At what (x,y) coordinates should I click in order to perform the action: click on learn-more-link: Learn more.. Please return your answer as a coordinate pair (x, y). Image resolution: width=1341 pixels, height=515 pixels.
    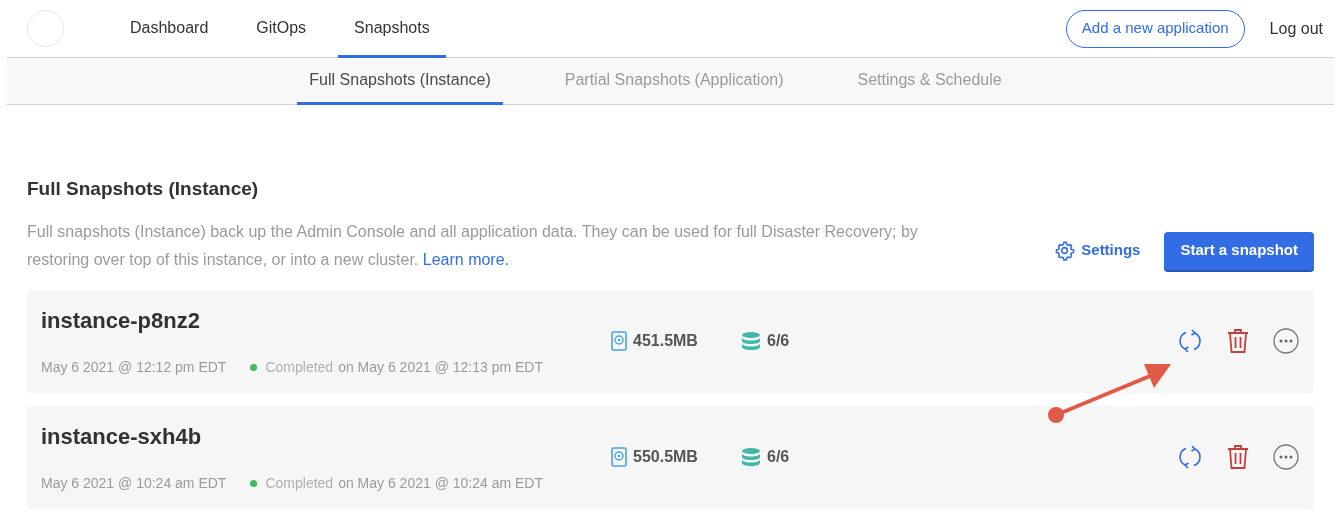
    Looking at the image, I should click on (466, 259).